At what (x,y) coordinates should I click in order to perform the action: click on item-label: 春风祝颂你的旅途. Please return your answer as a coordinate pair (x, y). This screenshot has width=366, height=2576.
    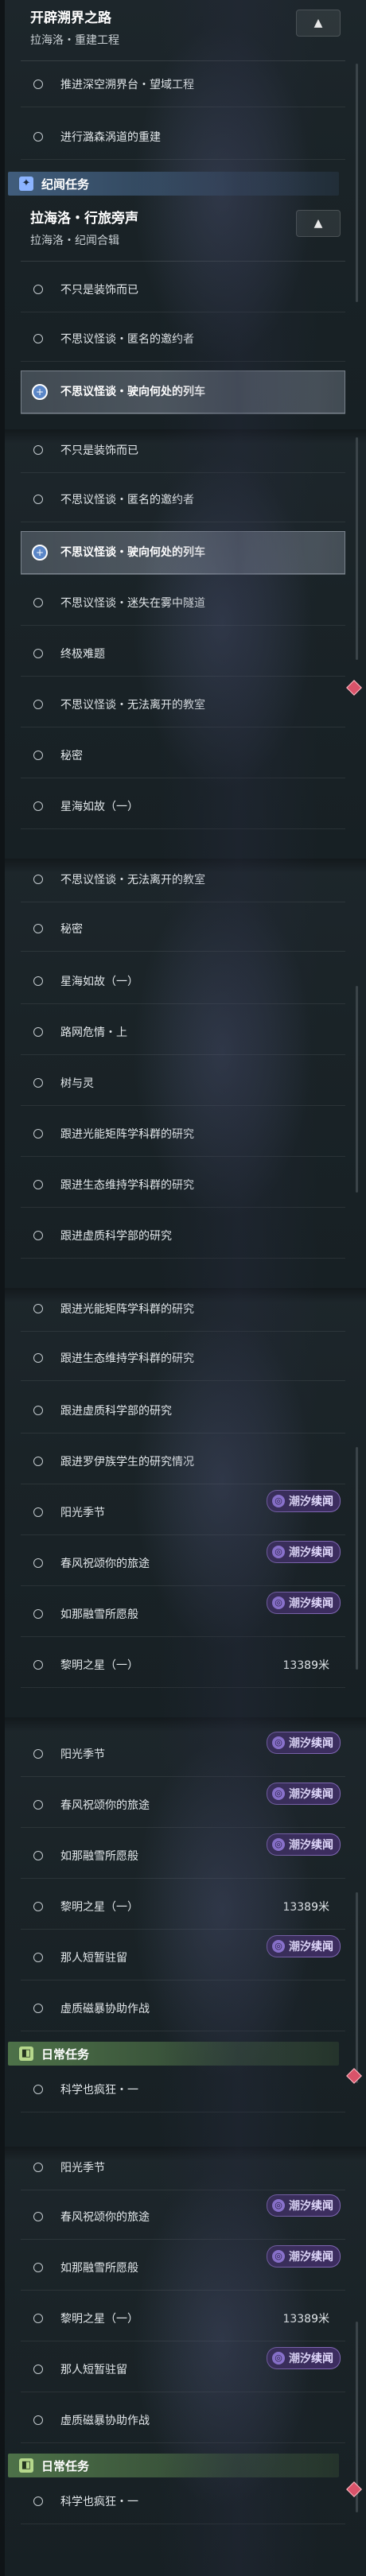
    Looking at the image, I should click on (105, 1806).